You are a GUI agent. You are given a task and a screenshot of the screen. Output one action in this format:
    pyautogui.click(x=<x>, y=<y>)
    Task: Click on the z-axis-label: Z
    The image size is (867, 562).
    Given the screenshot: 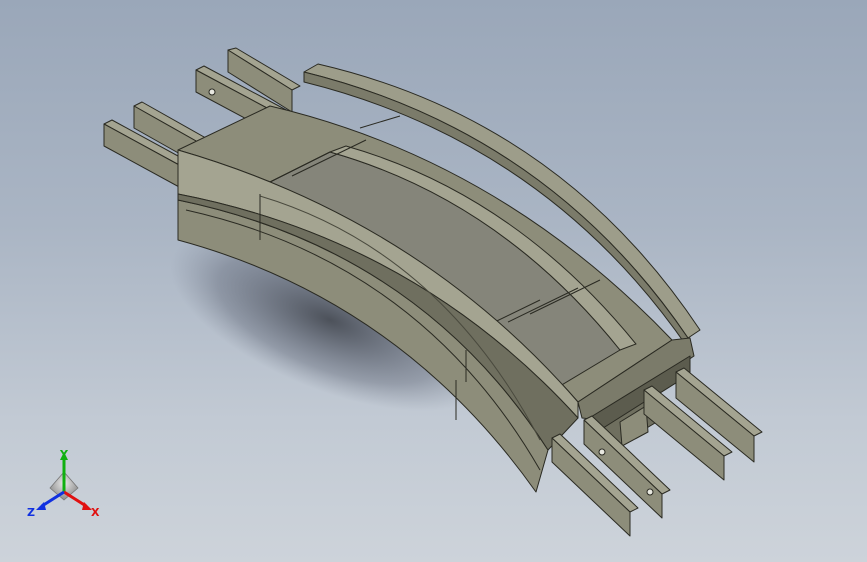 What is the action you would take?
    pyautogui.click(x=31, y=512)
    